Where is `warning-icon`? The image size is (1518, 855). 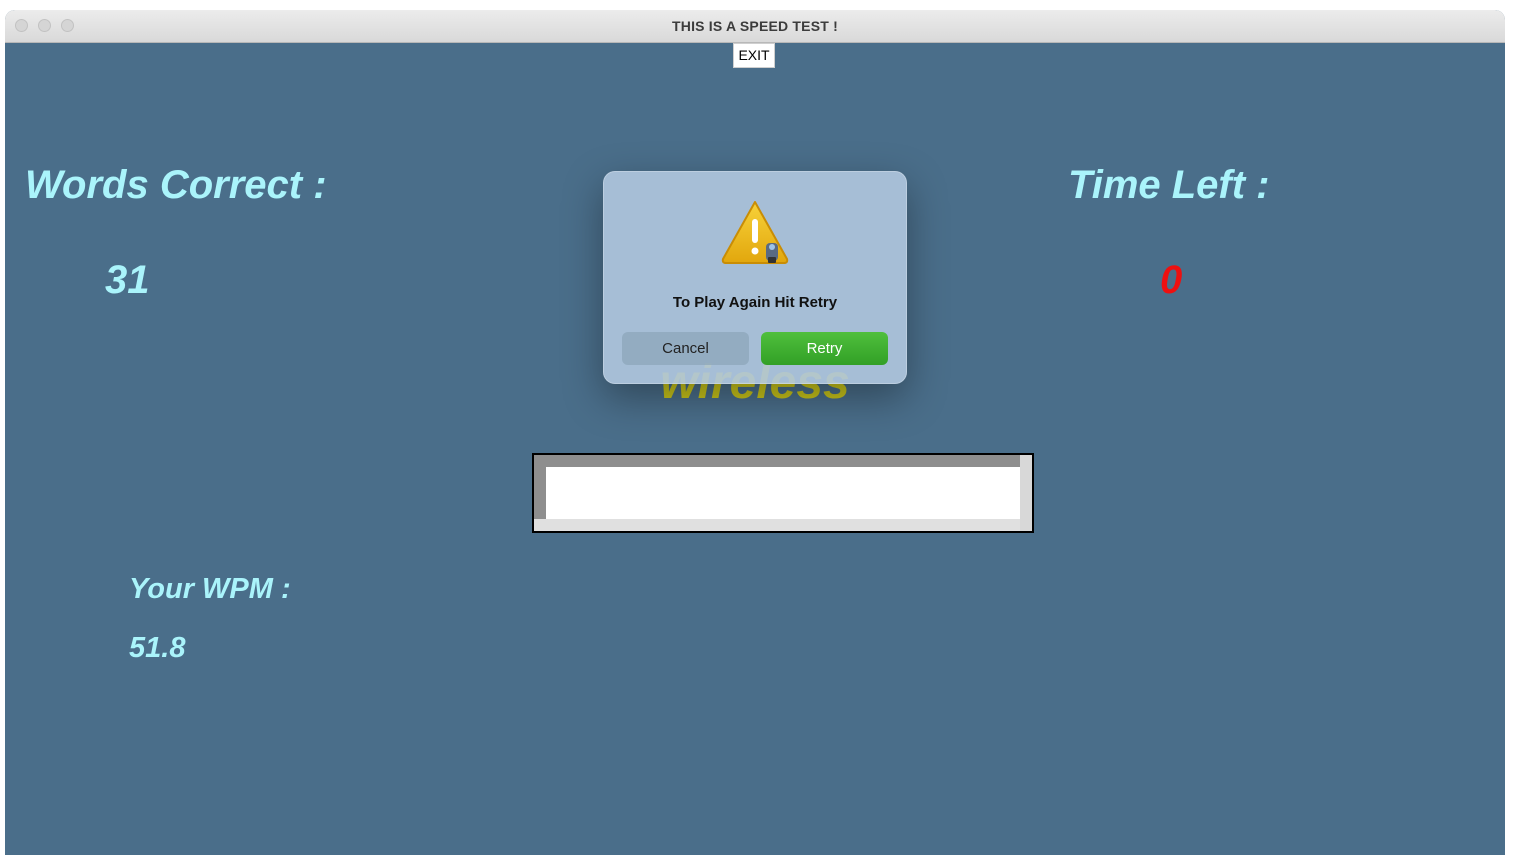
warning-icon is located at coordinates (755, 233).